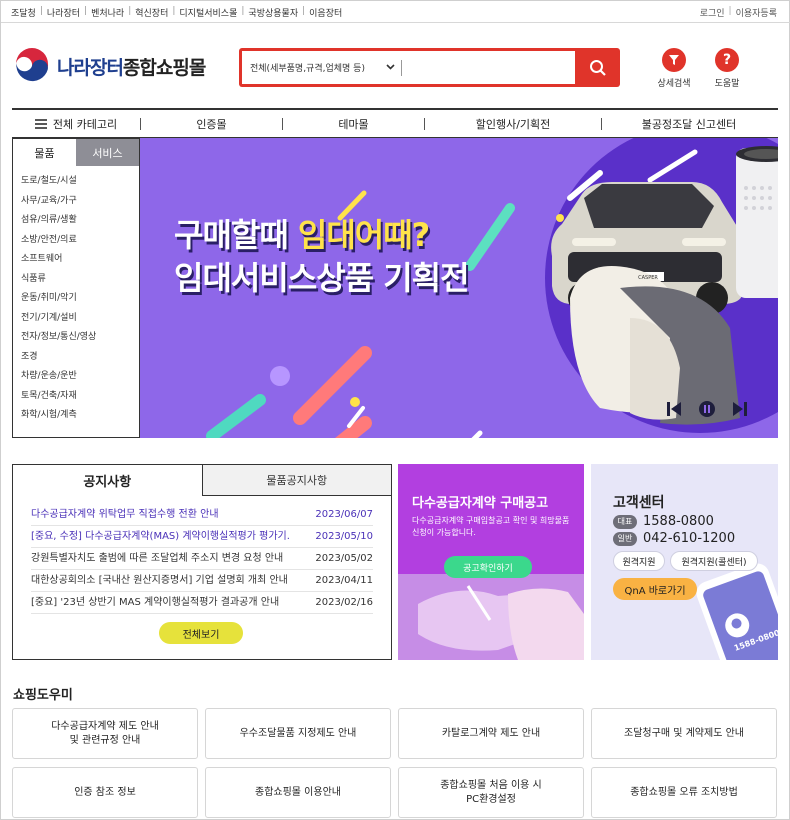 The image size is (790, 820). I want to click on pause-icon, so click(707, 409).